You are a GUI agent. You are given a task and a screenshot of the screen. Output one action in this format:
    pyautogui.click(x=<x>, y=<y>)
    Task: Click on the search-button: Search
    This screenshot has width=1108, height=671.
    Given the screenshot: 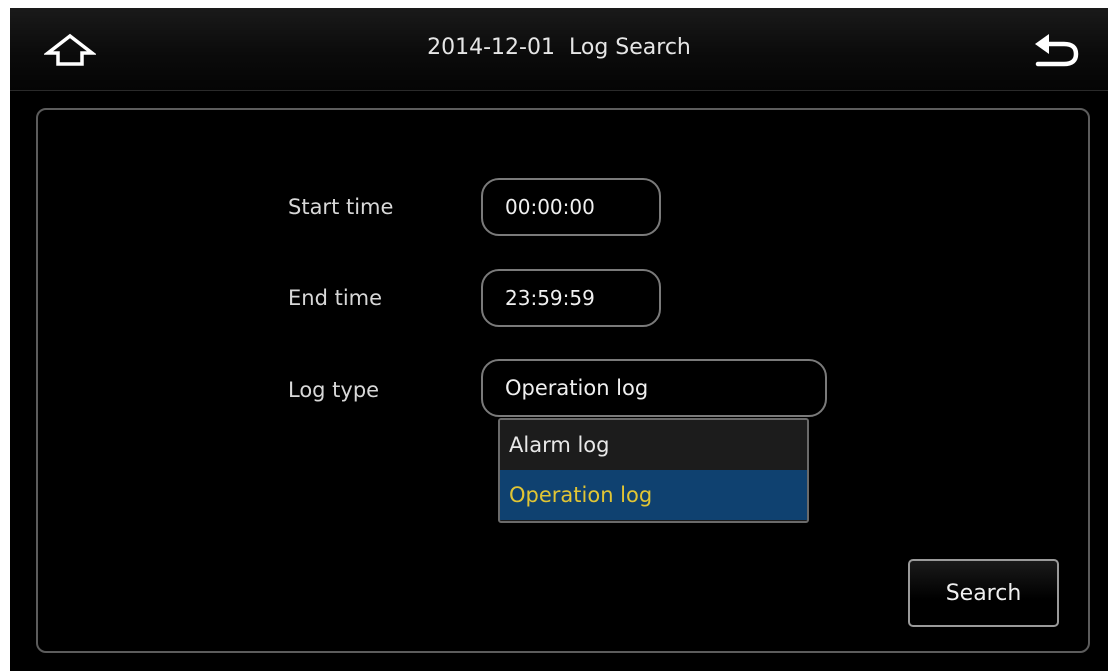 What is the action you would take?
    pyautogui.click(x=983, y=593)
    